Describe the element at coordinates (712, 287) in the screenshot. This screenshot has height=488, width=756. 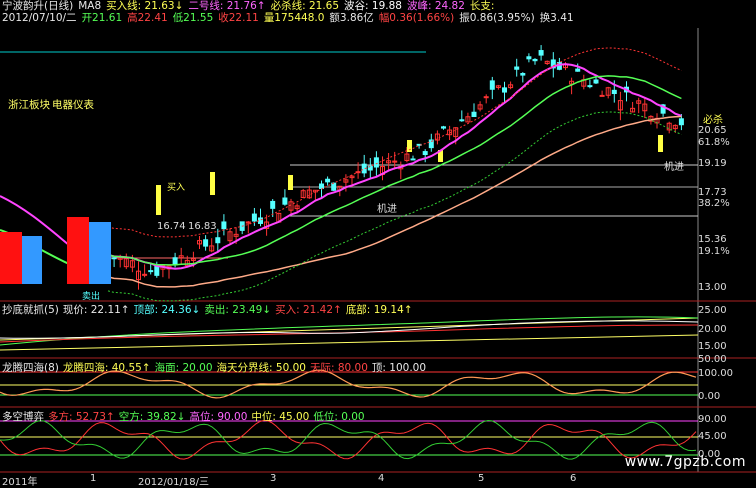
I see `axis-tick-label: 13.00` at that location.